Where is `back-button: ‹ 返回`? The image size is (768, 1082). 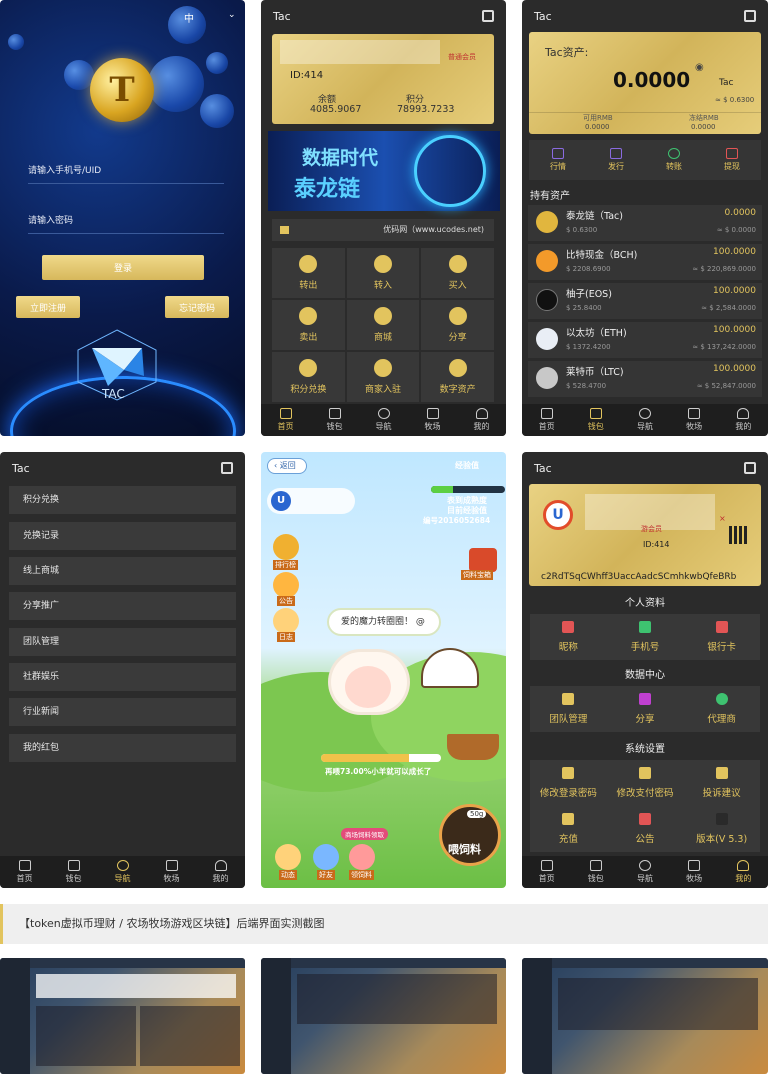
back-button: ‹ 返回 is located at coordinates (287, 466).